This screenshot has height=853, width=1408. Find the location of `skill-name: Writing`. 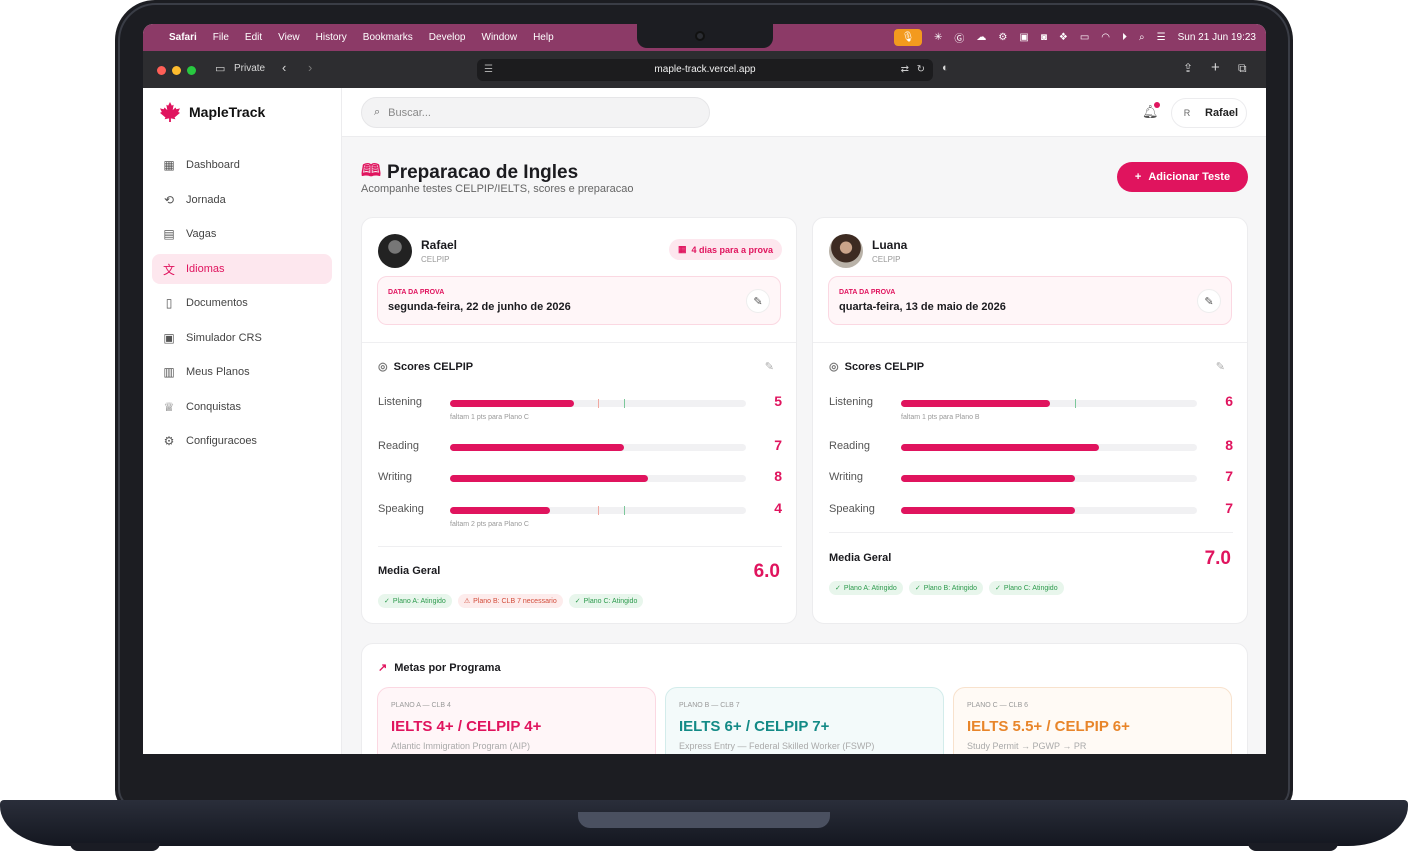

skill-name: Writing is located at coordinates (846, 477).